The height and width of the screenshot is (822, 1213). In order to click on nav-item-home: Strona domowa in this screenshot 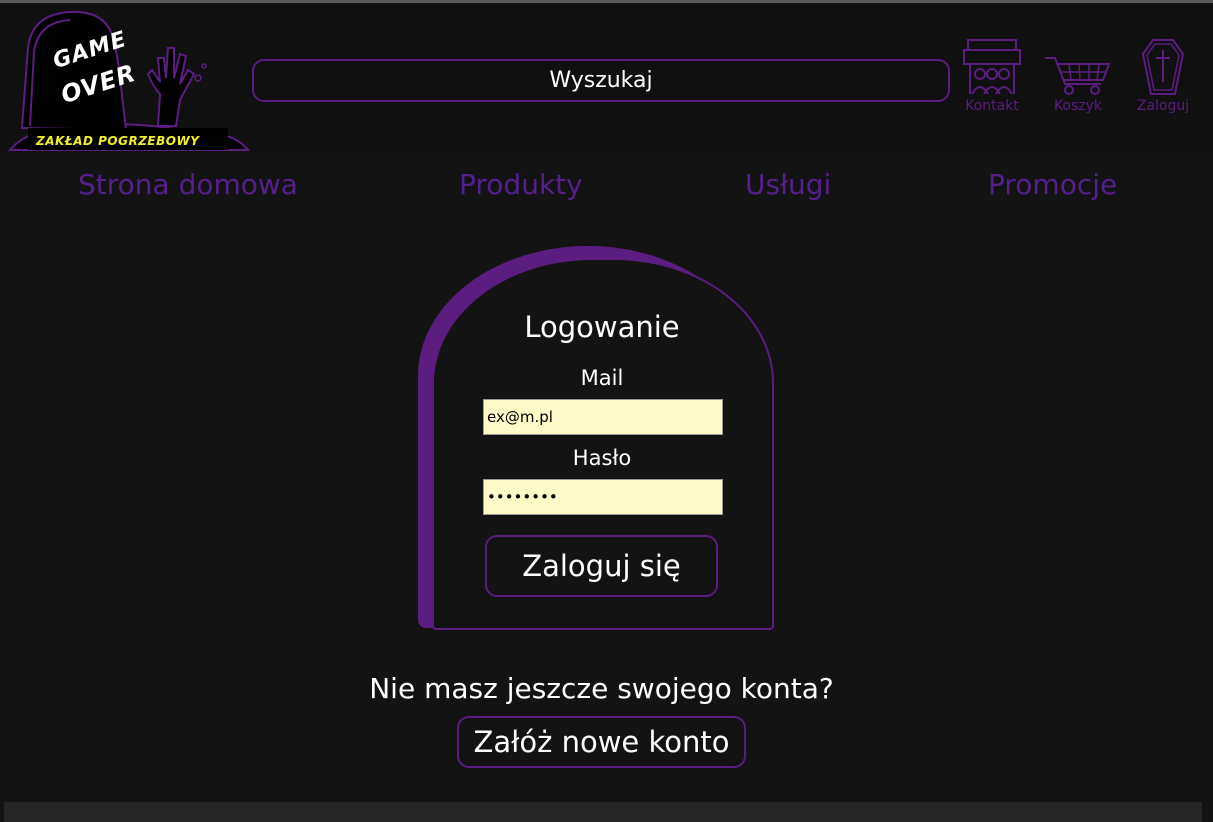, I will do `click(188, 184)`.